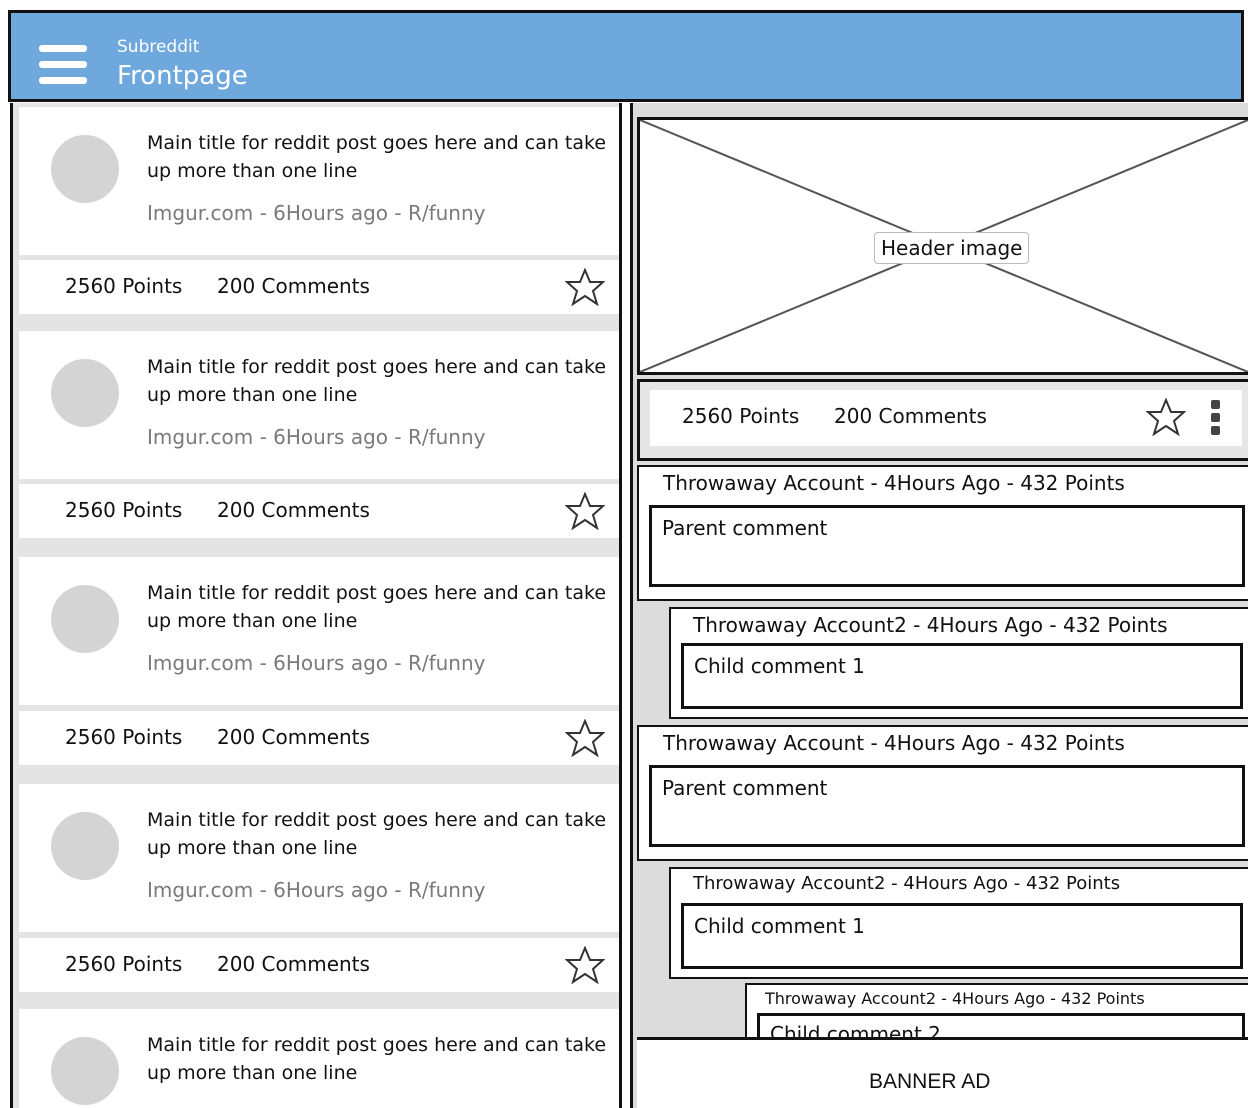  I want to click on app-header: Subreddit Frontpage, so click(626, 56).